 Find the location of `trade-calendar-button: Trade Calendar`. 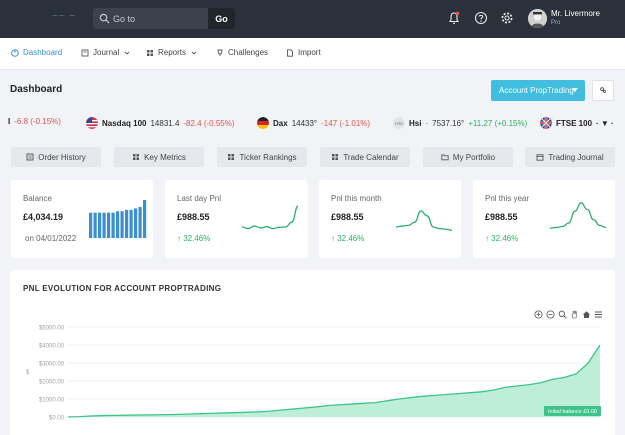

trade-calendar-button: Trade Calendar is located at coordinates (365, 157).